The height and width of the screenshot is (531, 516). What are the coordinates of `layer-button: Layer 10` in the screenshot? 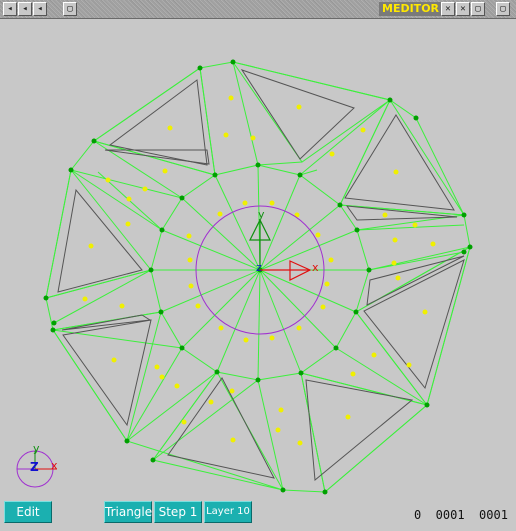 It's located at (228, 512).